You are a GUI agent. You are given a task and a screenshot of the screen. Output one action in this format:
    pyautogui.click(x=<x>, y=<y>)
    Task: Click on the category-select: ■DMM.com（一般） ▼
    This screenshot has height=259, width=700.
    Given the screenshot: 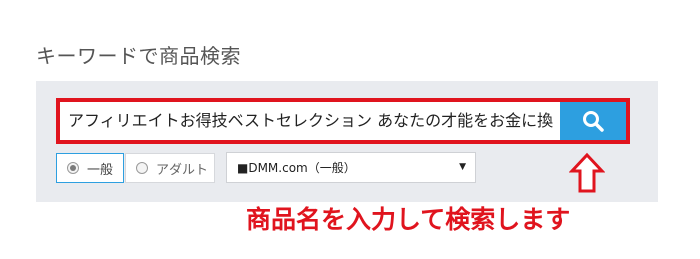 What is the action you would take?
    pyautogui.click(x=351, y=167)
    